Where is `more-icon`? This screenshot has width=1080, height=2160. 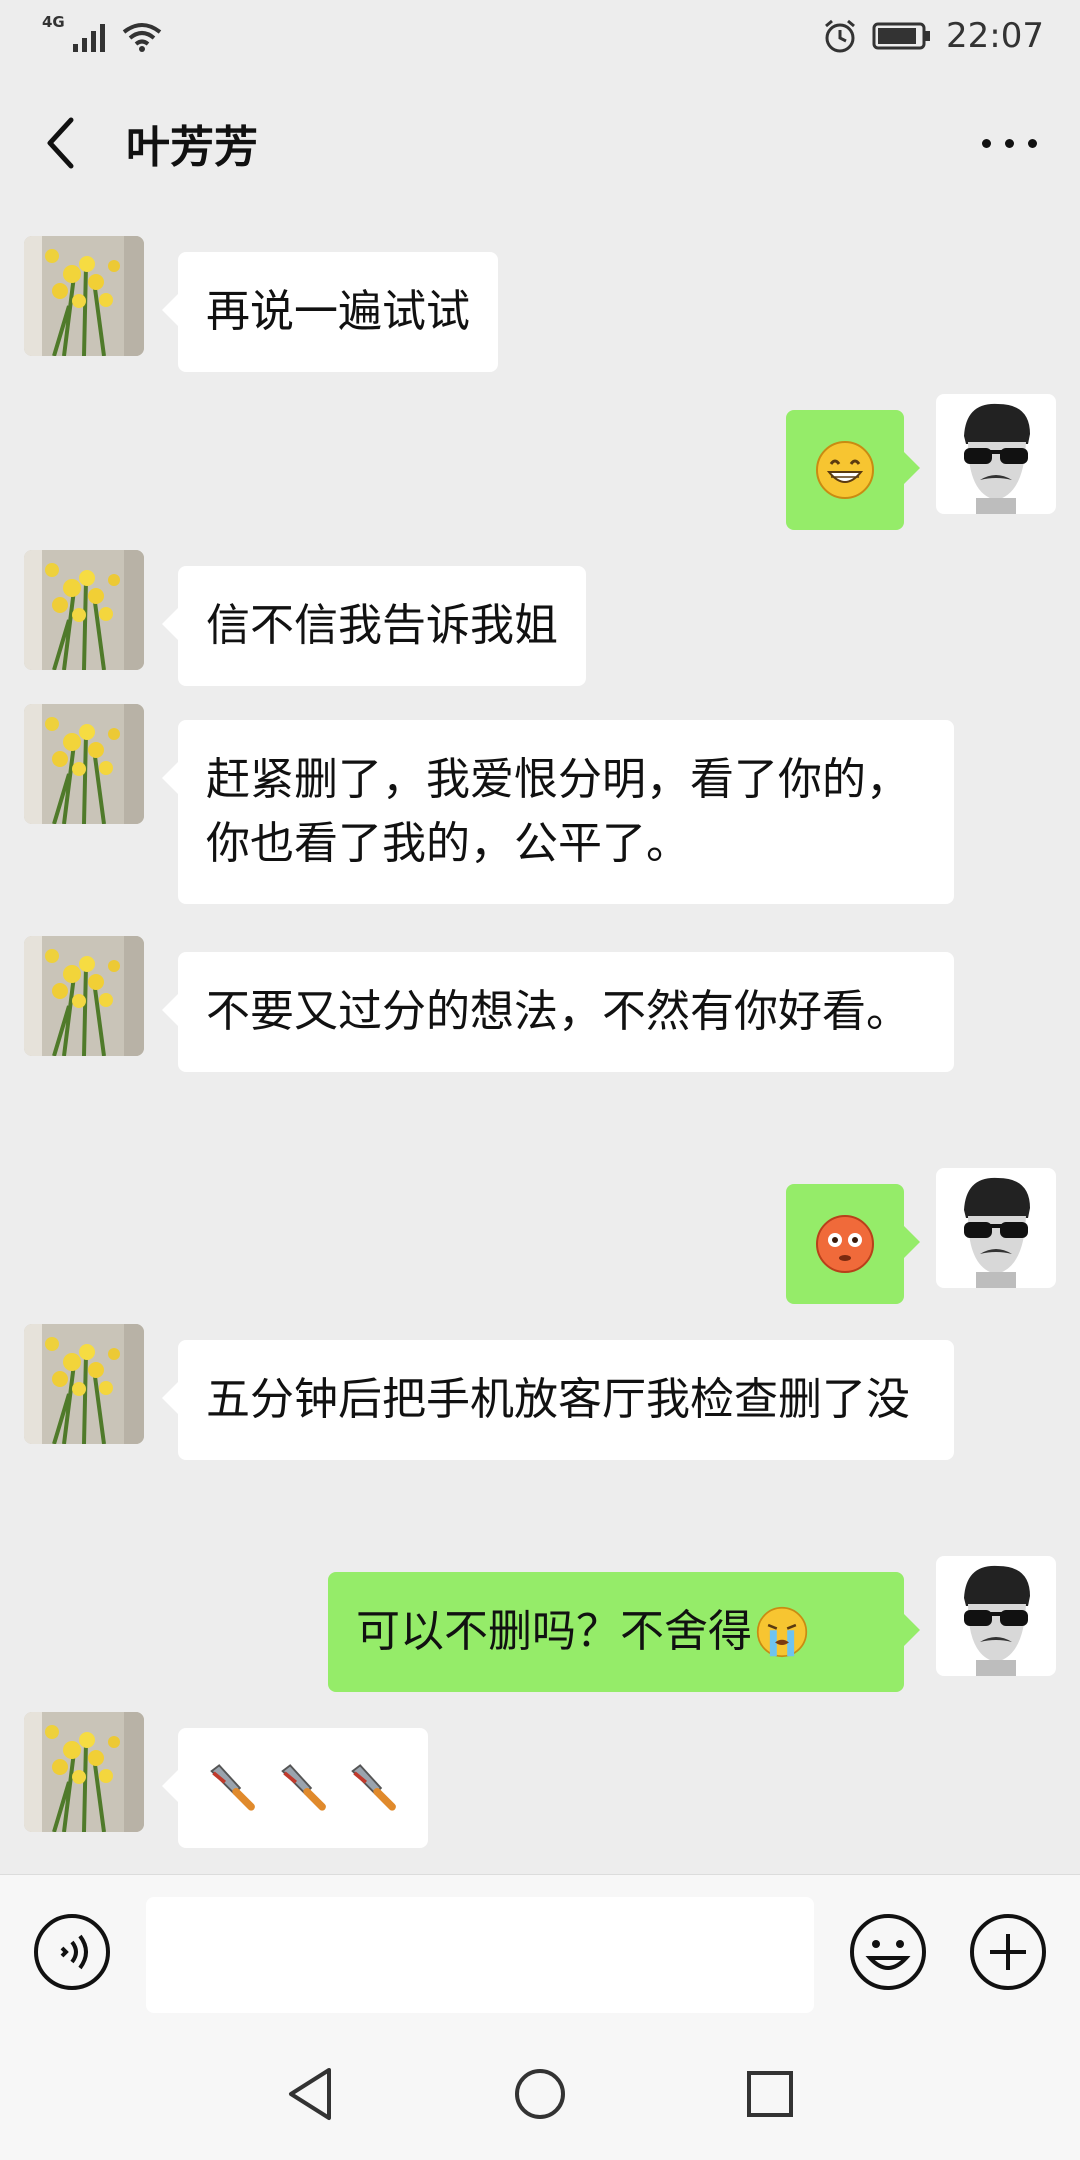
more-icon is located at coordinates (986, 143).